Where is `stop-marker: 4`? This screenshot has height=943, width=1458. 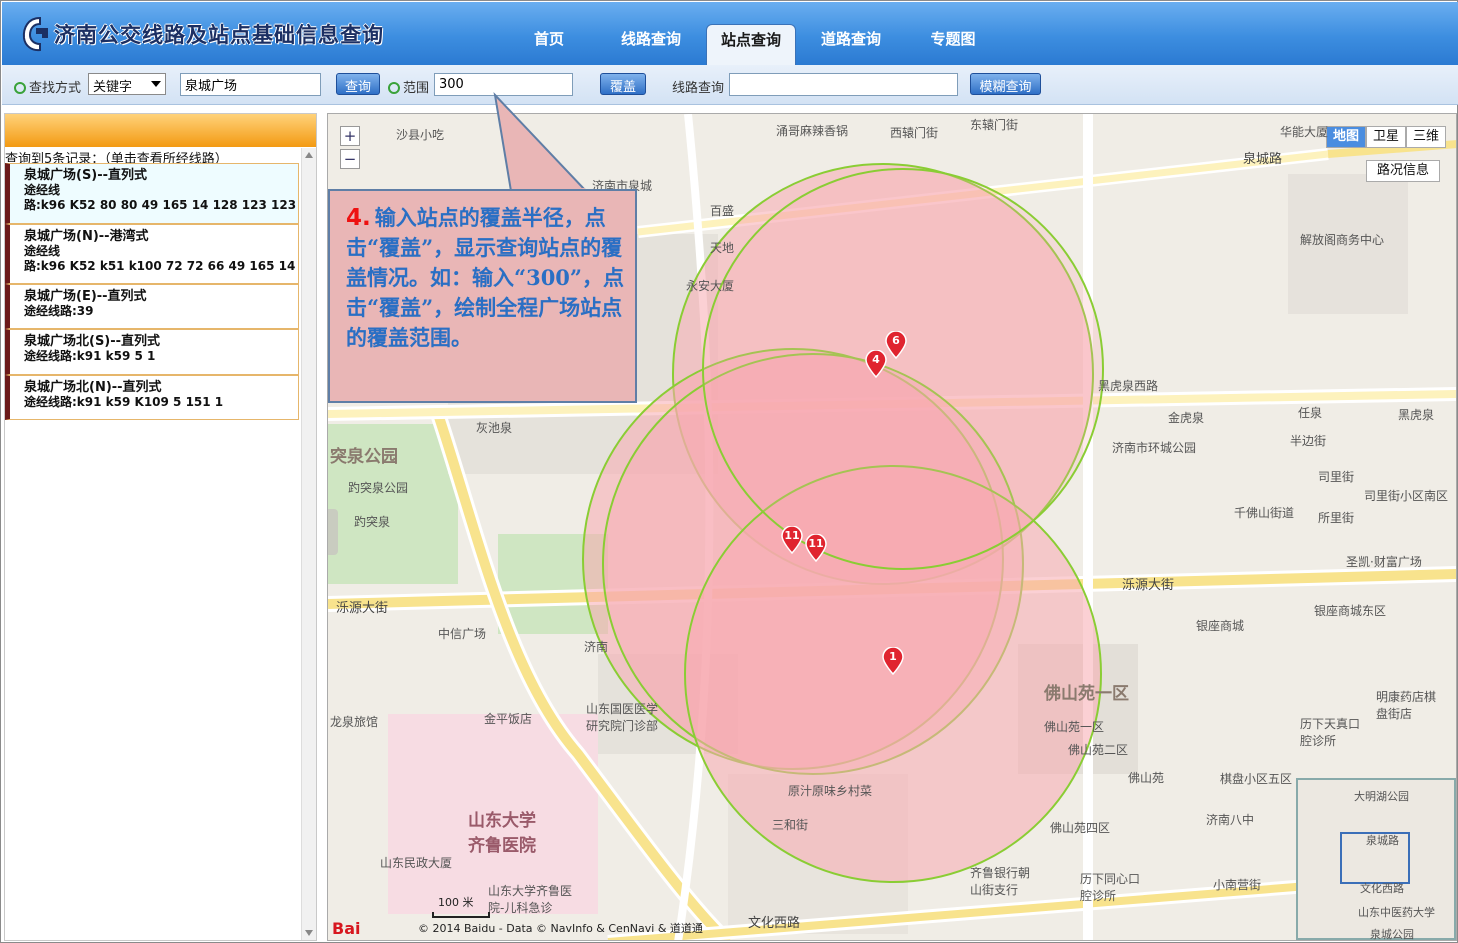 stop-marker: 4 is located at coordinates (876, 364).